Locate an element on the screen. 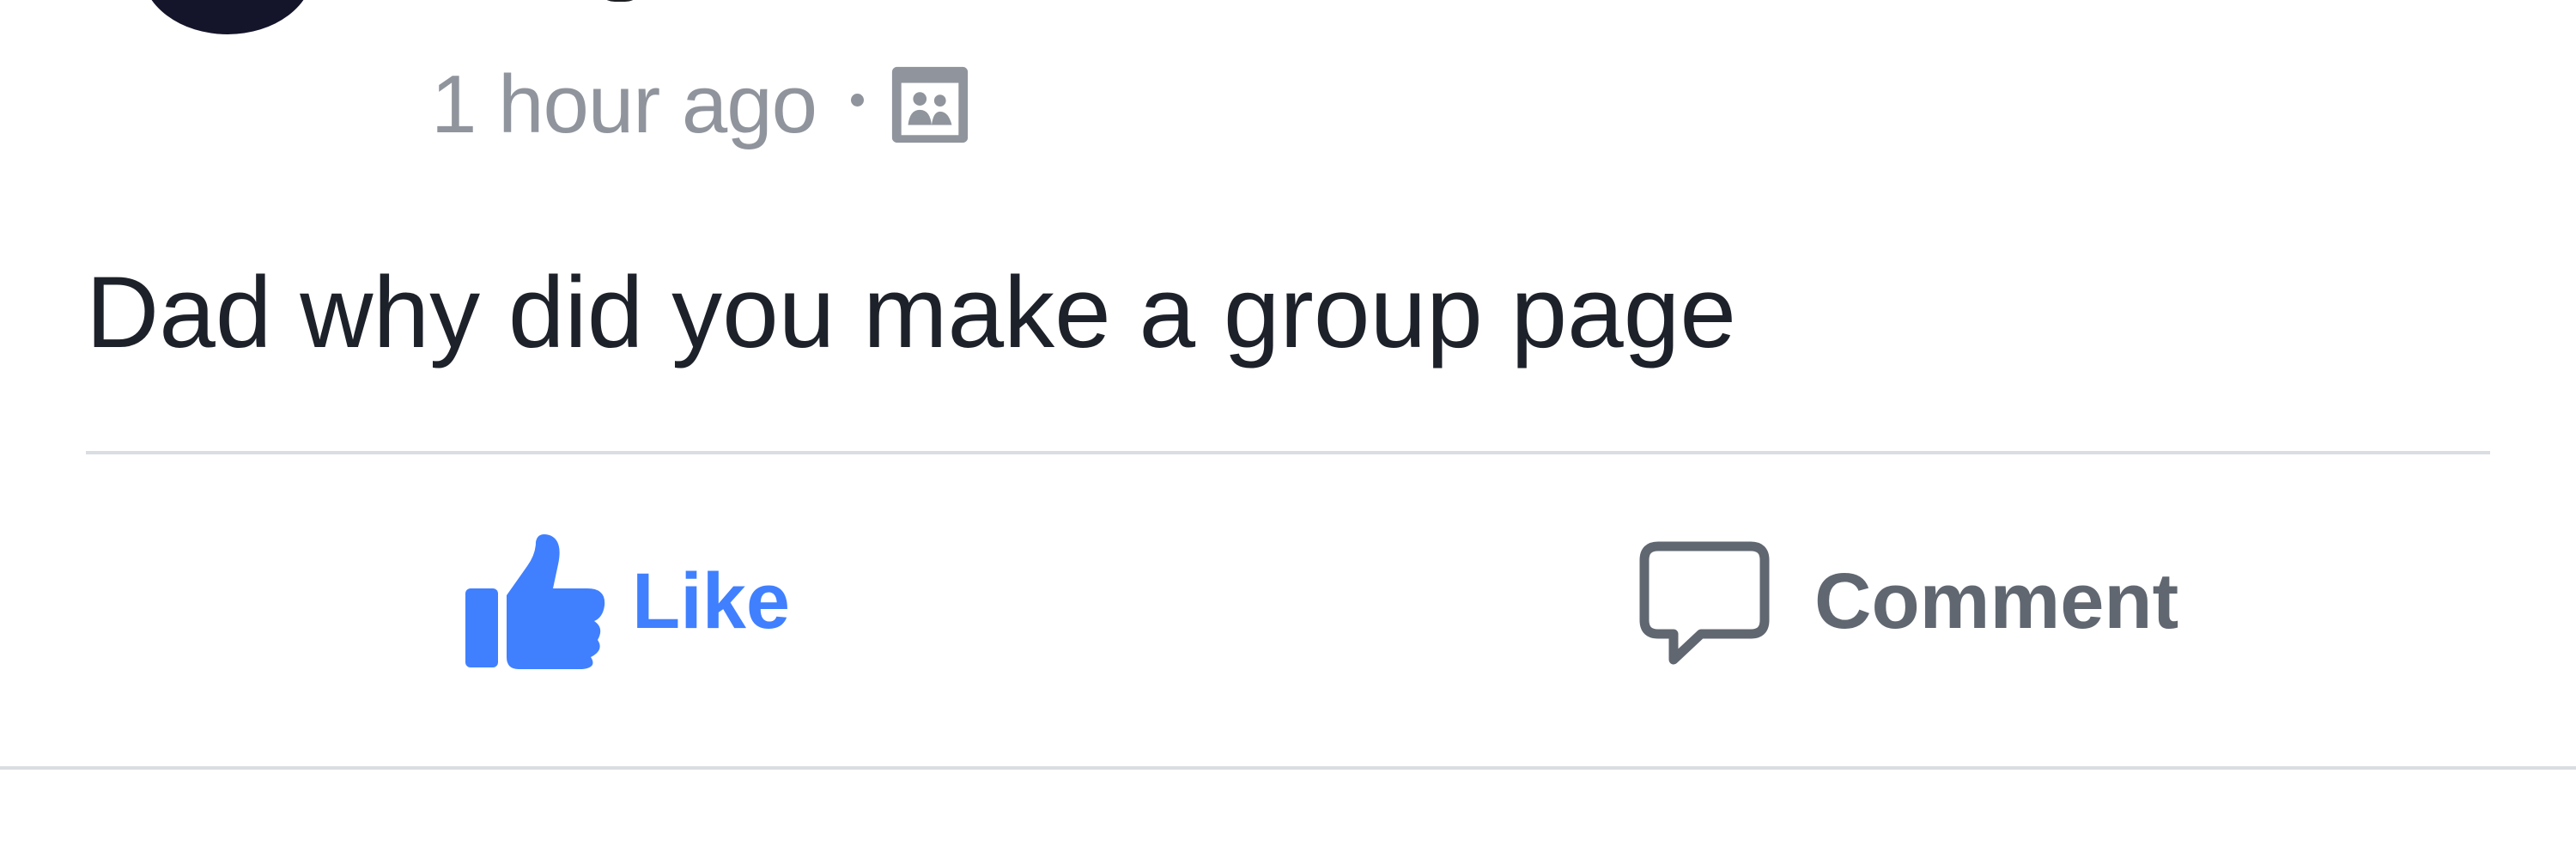  post-timestamp: 1 hour ago is located at coordinates (624, 105).